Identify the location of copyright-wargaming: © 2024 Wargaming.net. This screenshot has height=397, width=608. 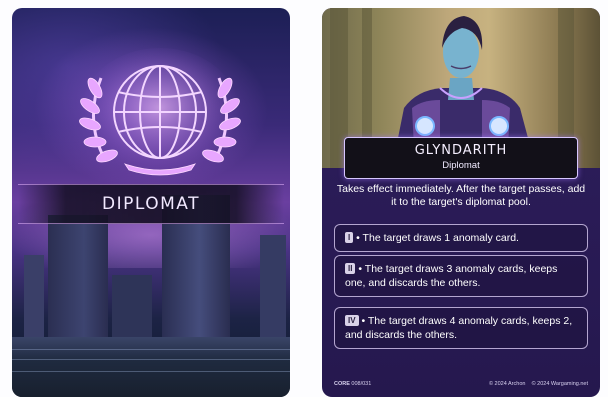
(559, 384).